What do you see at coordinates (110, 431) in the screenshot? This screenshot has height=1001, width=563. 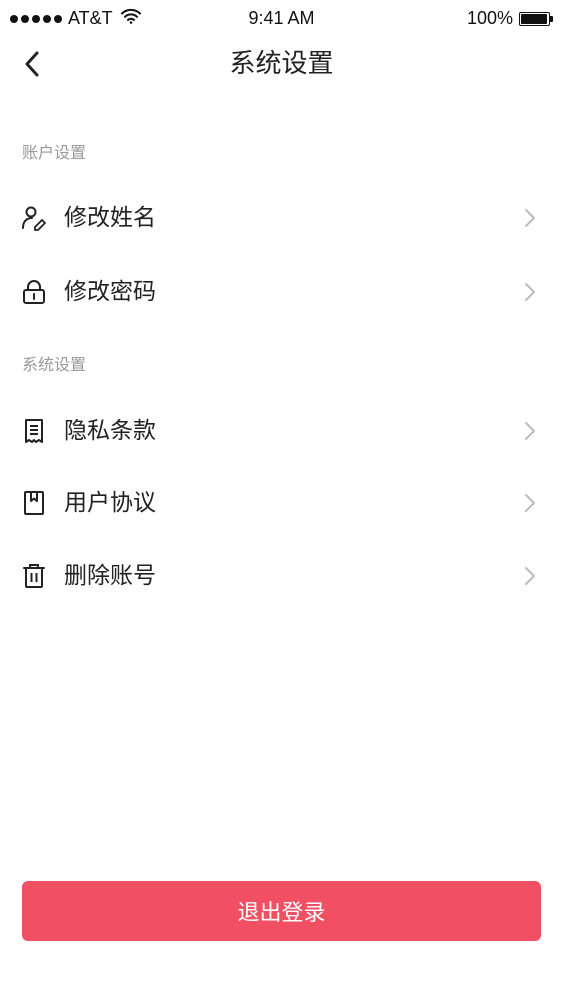 I see `menu-item-label: 隐私条款` at bounding box center [110, 431].